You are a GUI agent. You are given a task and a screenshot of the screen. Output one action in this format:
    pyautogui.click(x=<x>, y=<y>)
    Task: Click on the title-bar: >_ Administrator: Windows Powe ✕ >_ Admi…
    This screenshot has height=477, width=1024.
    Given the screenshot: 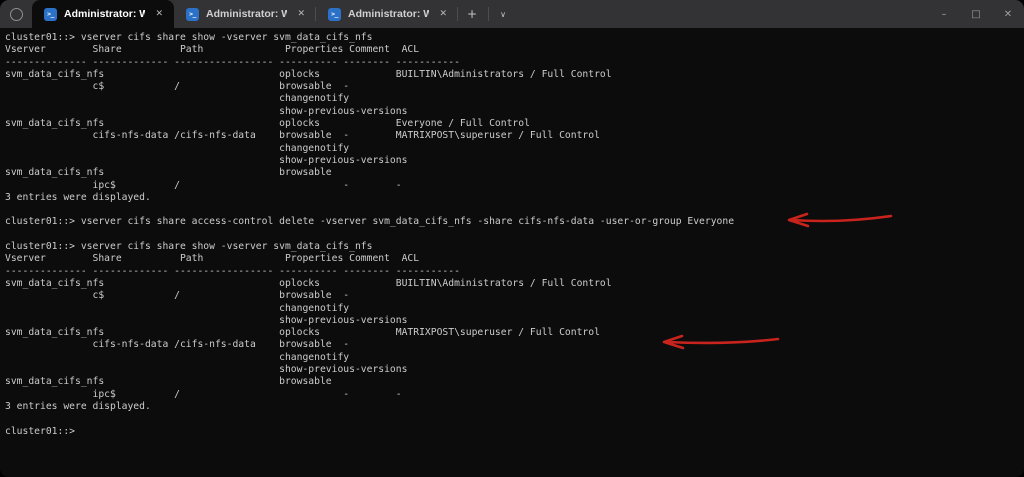 What is the action you would take?
    pyautogui.click(x=512, y=14)
    